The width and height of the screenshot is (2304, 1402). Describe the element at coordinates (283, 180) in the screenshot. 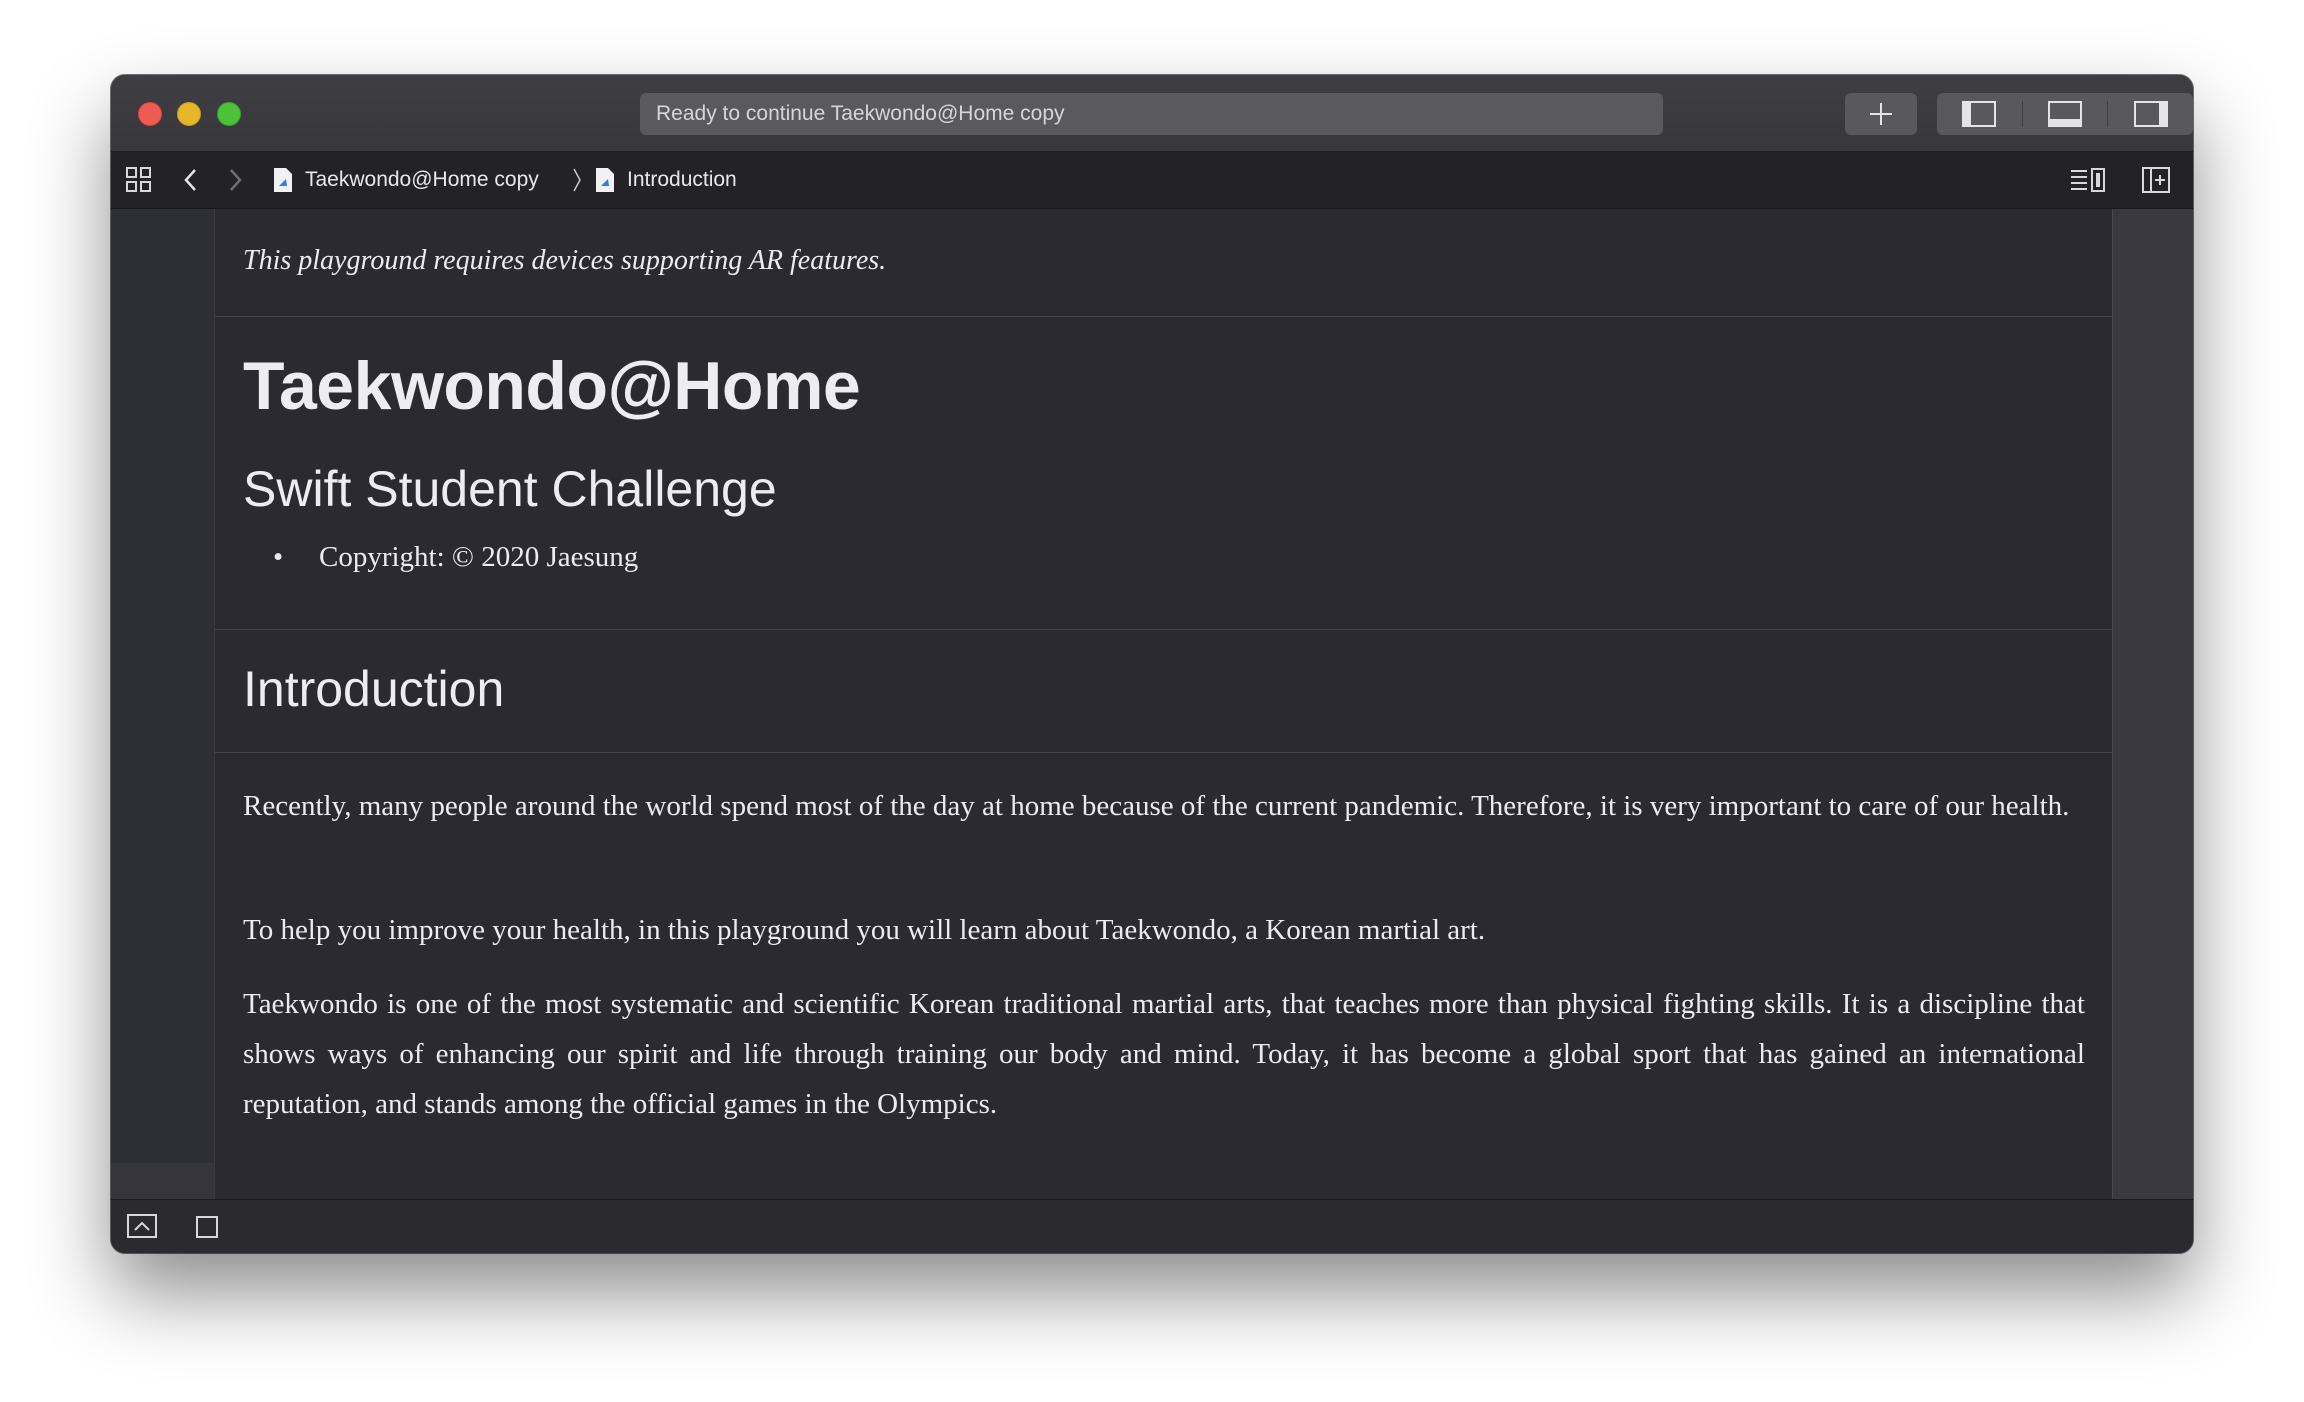

I see `playground-file-icon` at that location.